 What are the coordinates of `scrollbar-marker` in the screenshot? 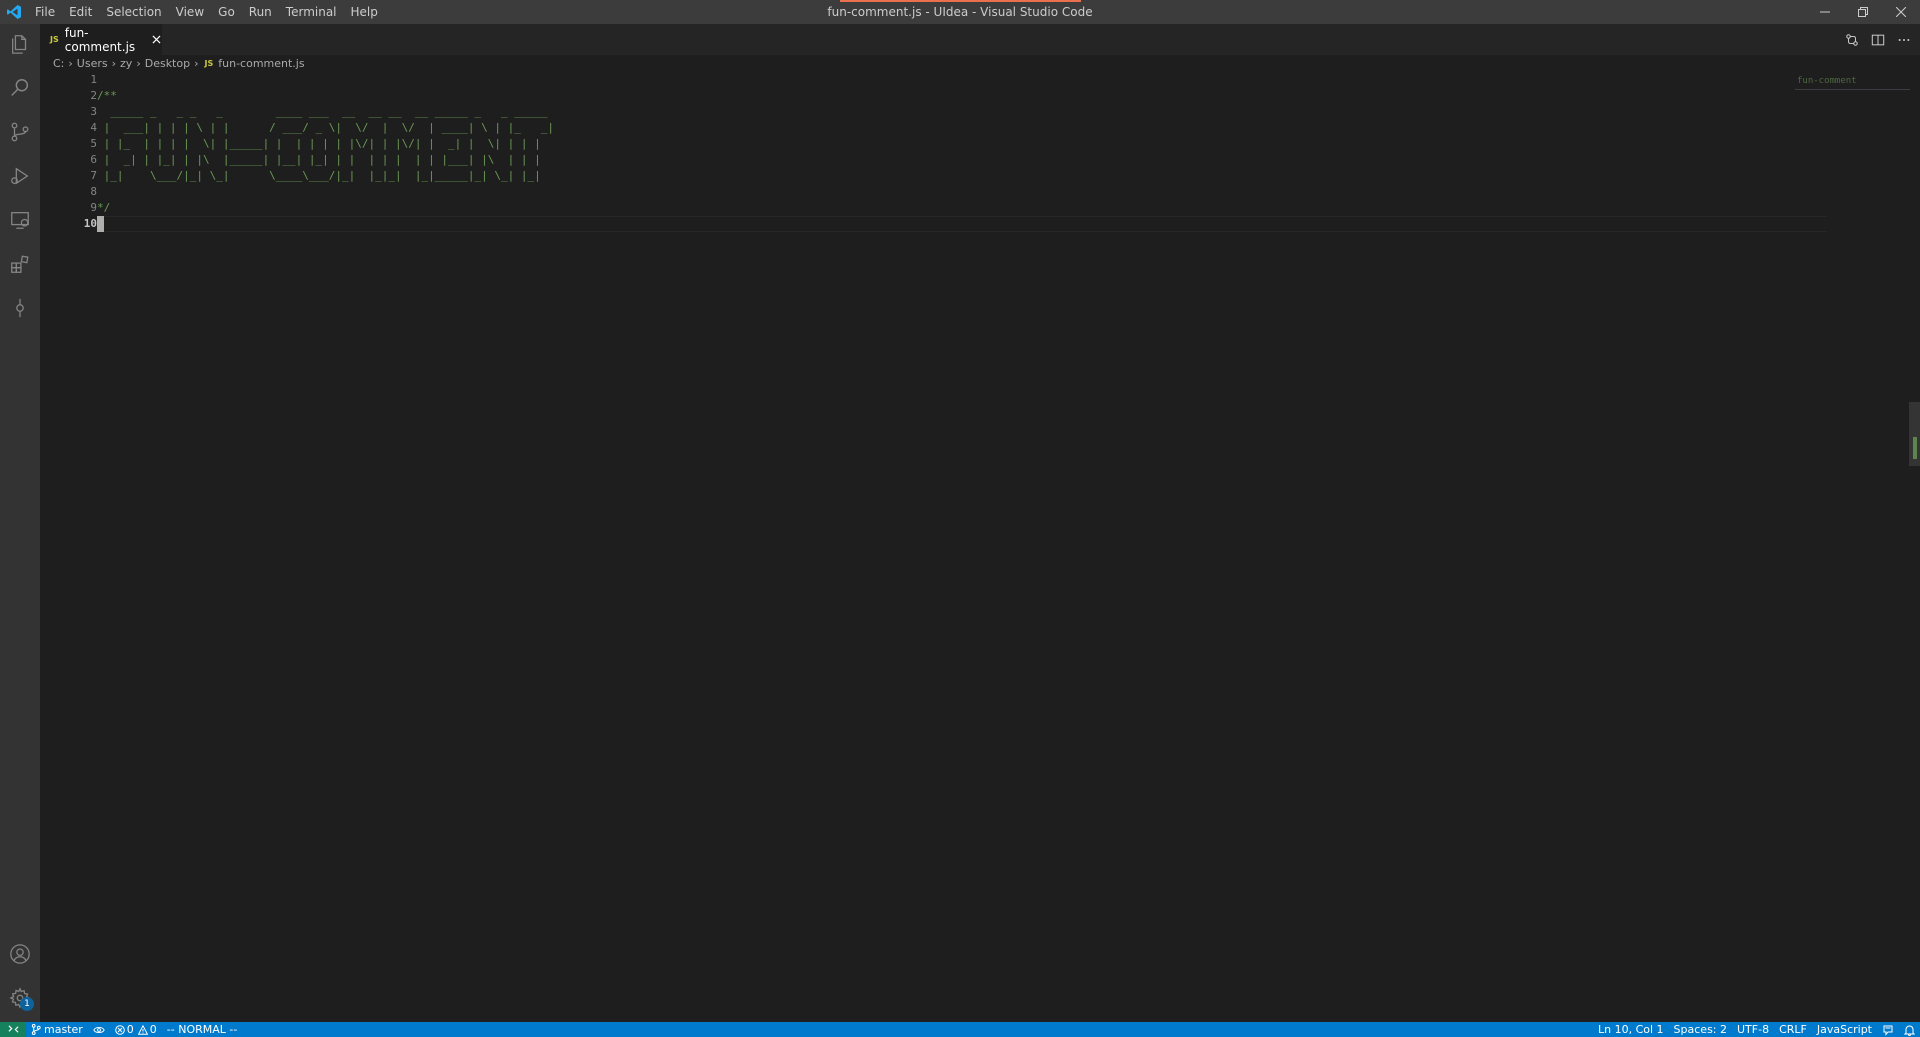 It's located at (1915, 448).